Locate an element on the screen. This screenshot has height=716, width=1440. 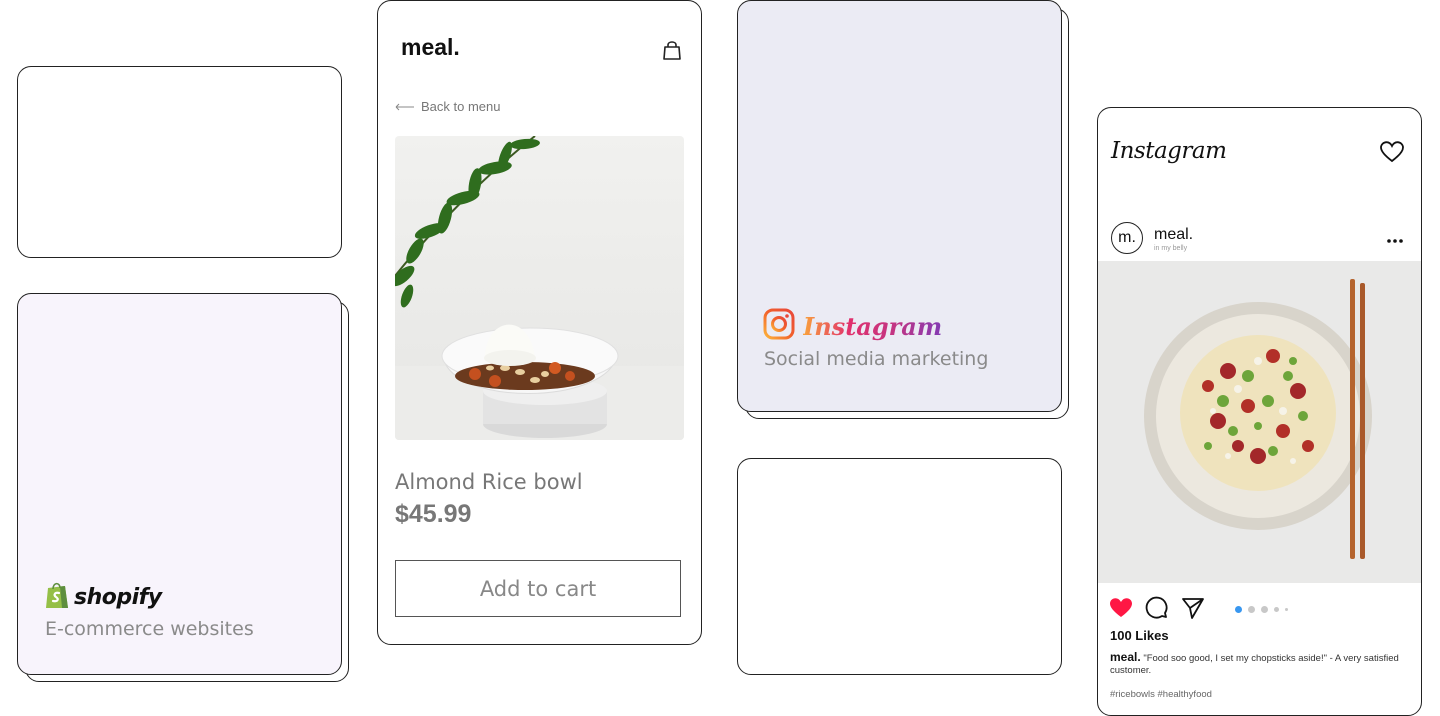
post-hashtags: #ricebowls #healthyfood is located at coordinates (1161, 694).